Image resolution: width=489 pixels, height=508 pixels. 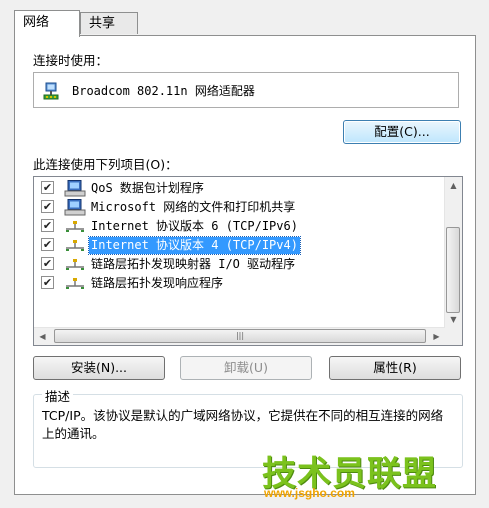 I want to click on item-label: 链路层拓扑发现映射器 I/O 驱动程序, so click(x=193, y=264).